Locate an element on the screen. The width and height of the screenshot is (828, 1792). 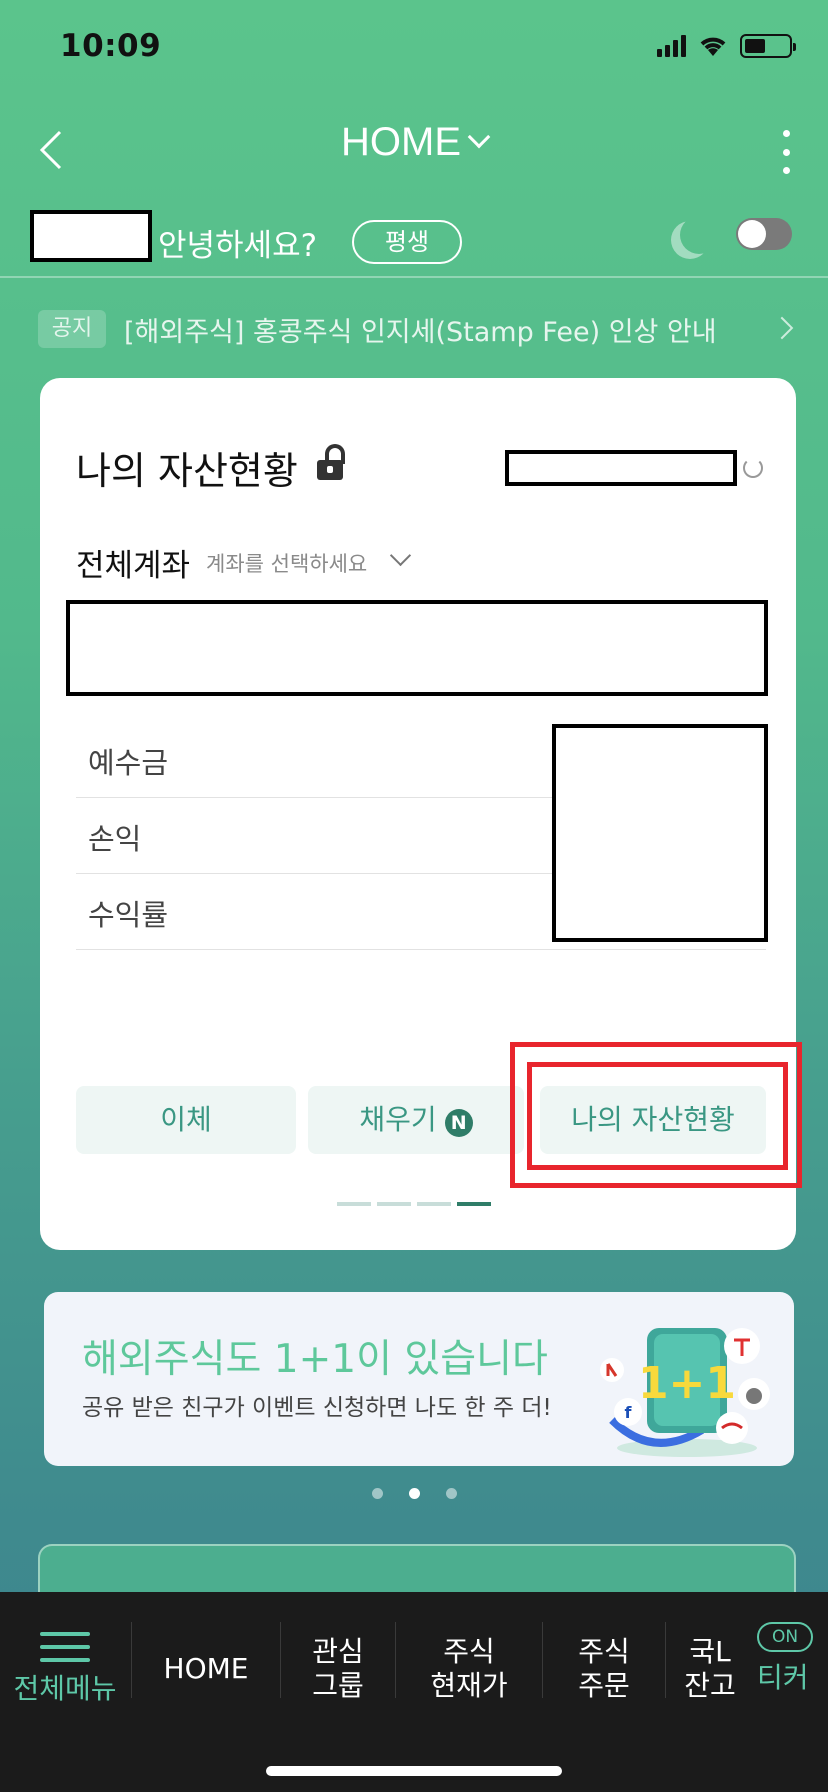
transfer-button: 이체 is located at coordinates (186, 1120).